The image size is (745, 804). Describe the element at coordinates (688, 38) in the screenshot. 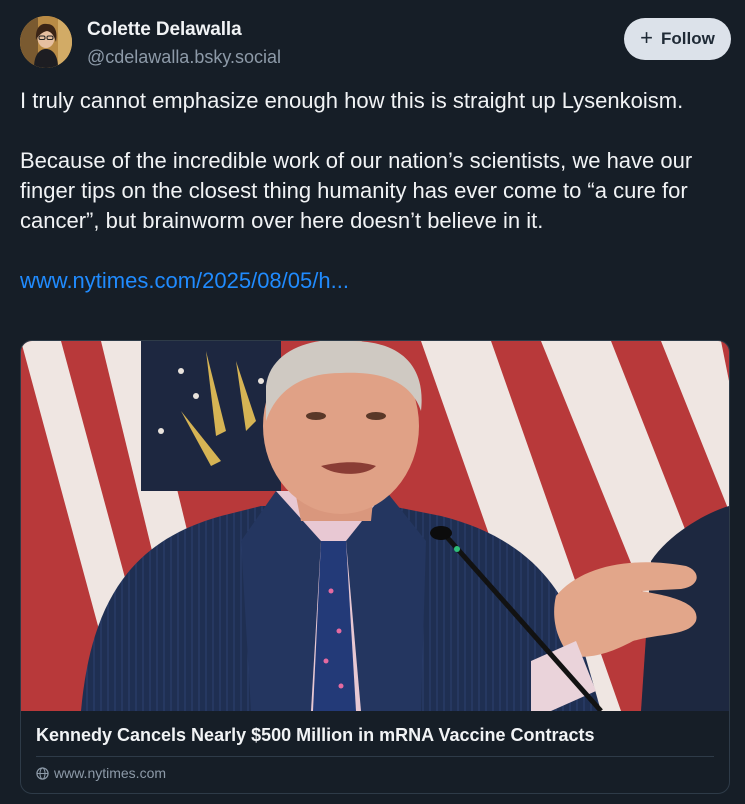

I see `follow-button-label: Follow` at that location.